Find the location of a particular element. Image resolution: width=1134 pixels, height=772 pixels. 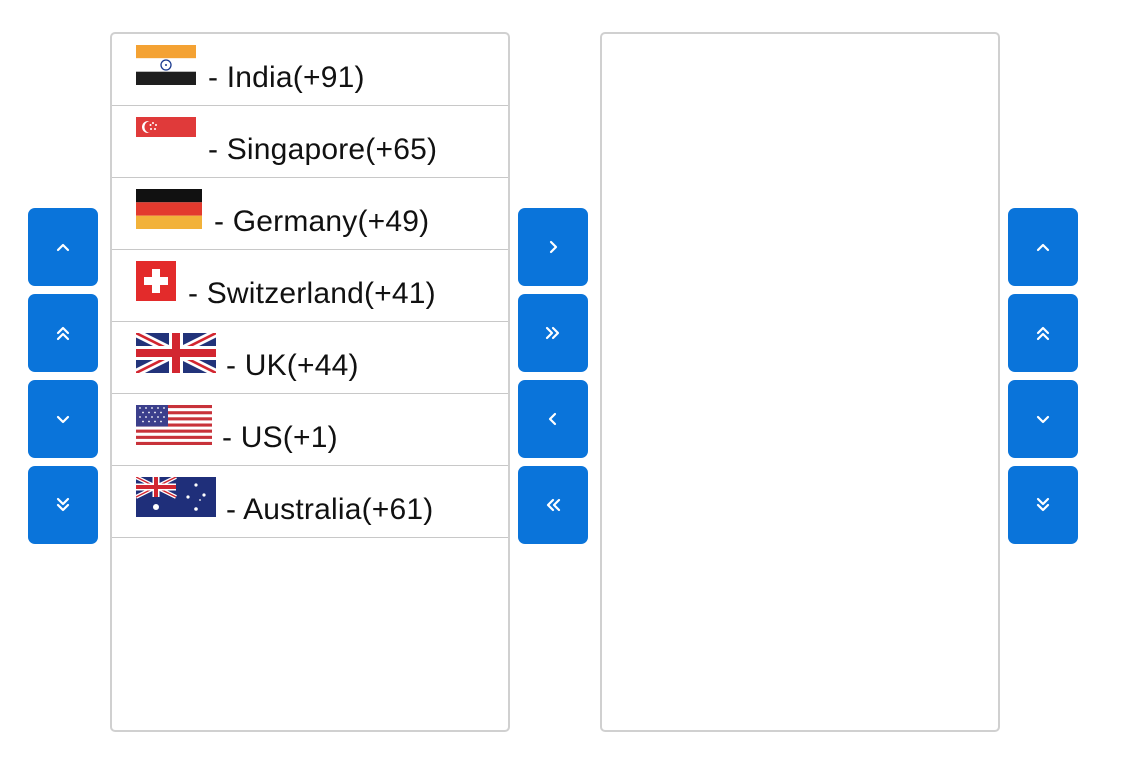

source-move-top-button is located at coordinates (63, 333).